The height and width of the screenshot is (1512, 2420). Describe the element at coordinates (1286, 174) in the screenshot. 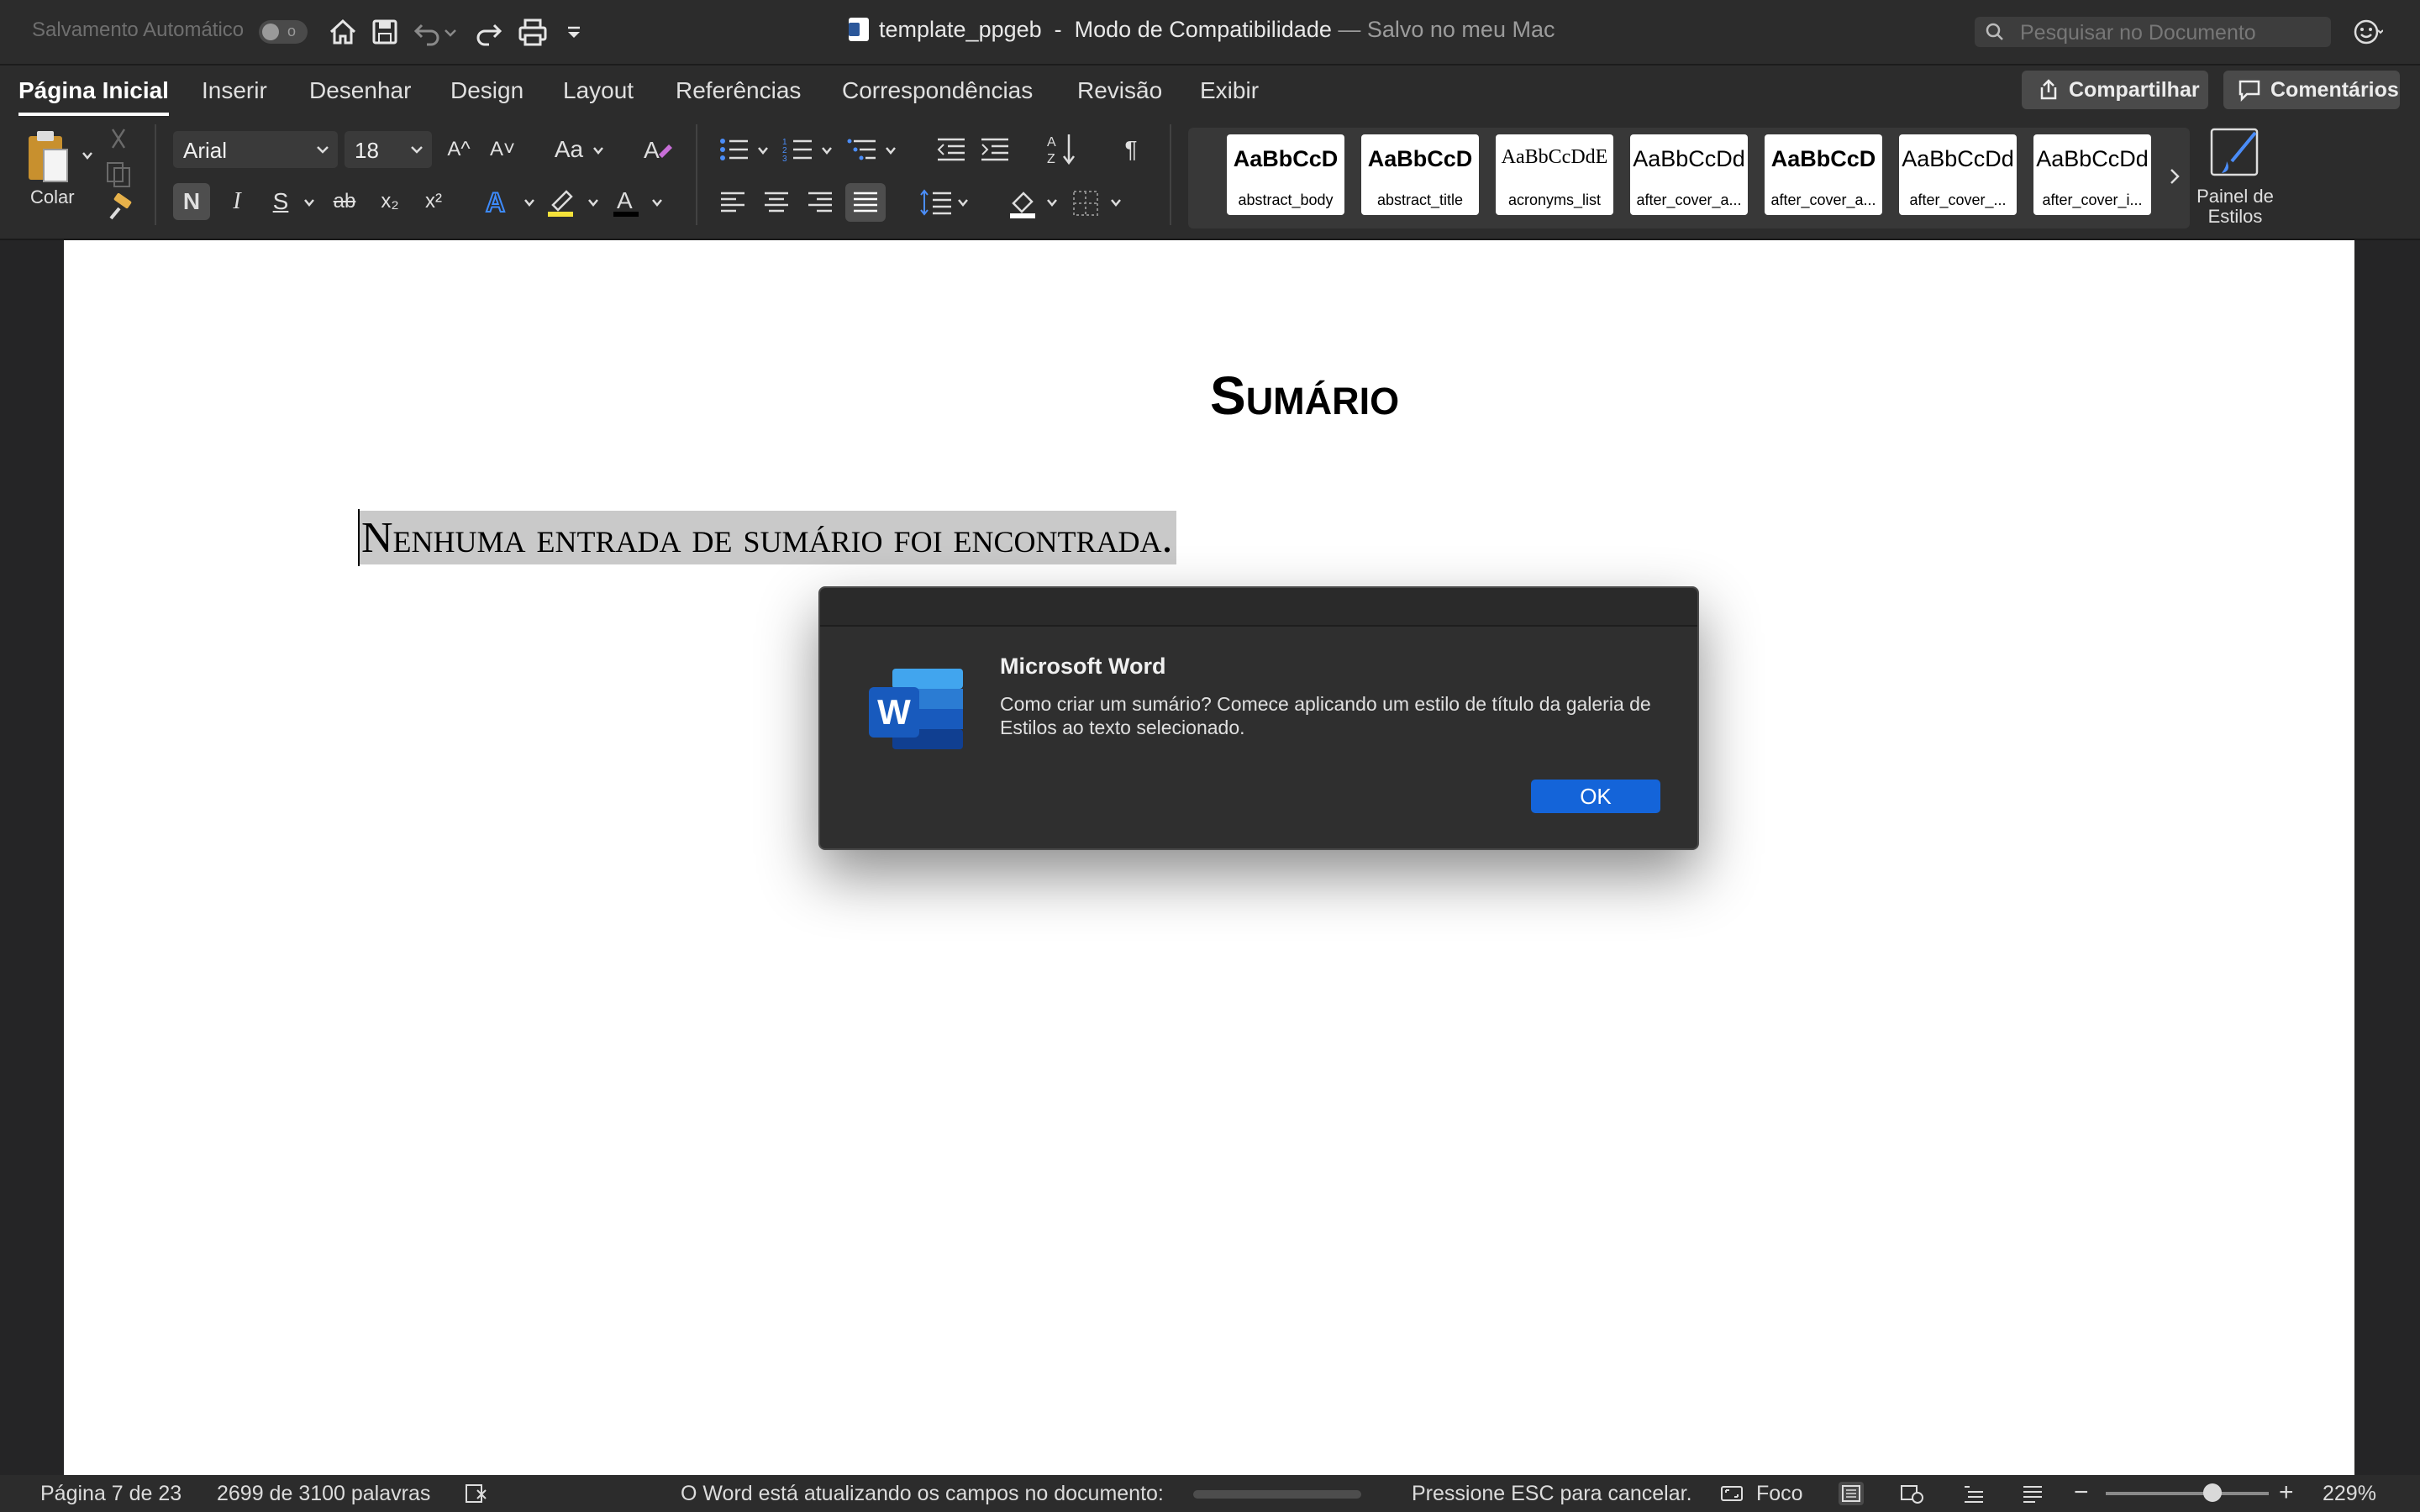

I see `style-abstract-body: AaBbCcD abstract_body` at that location.